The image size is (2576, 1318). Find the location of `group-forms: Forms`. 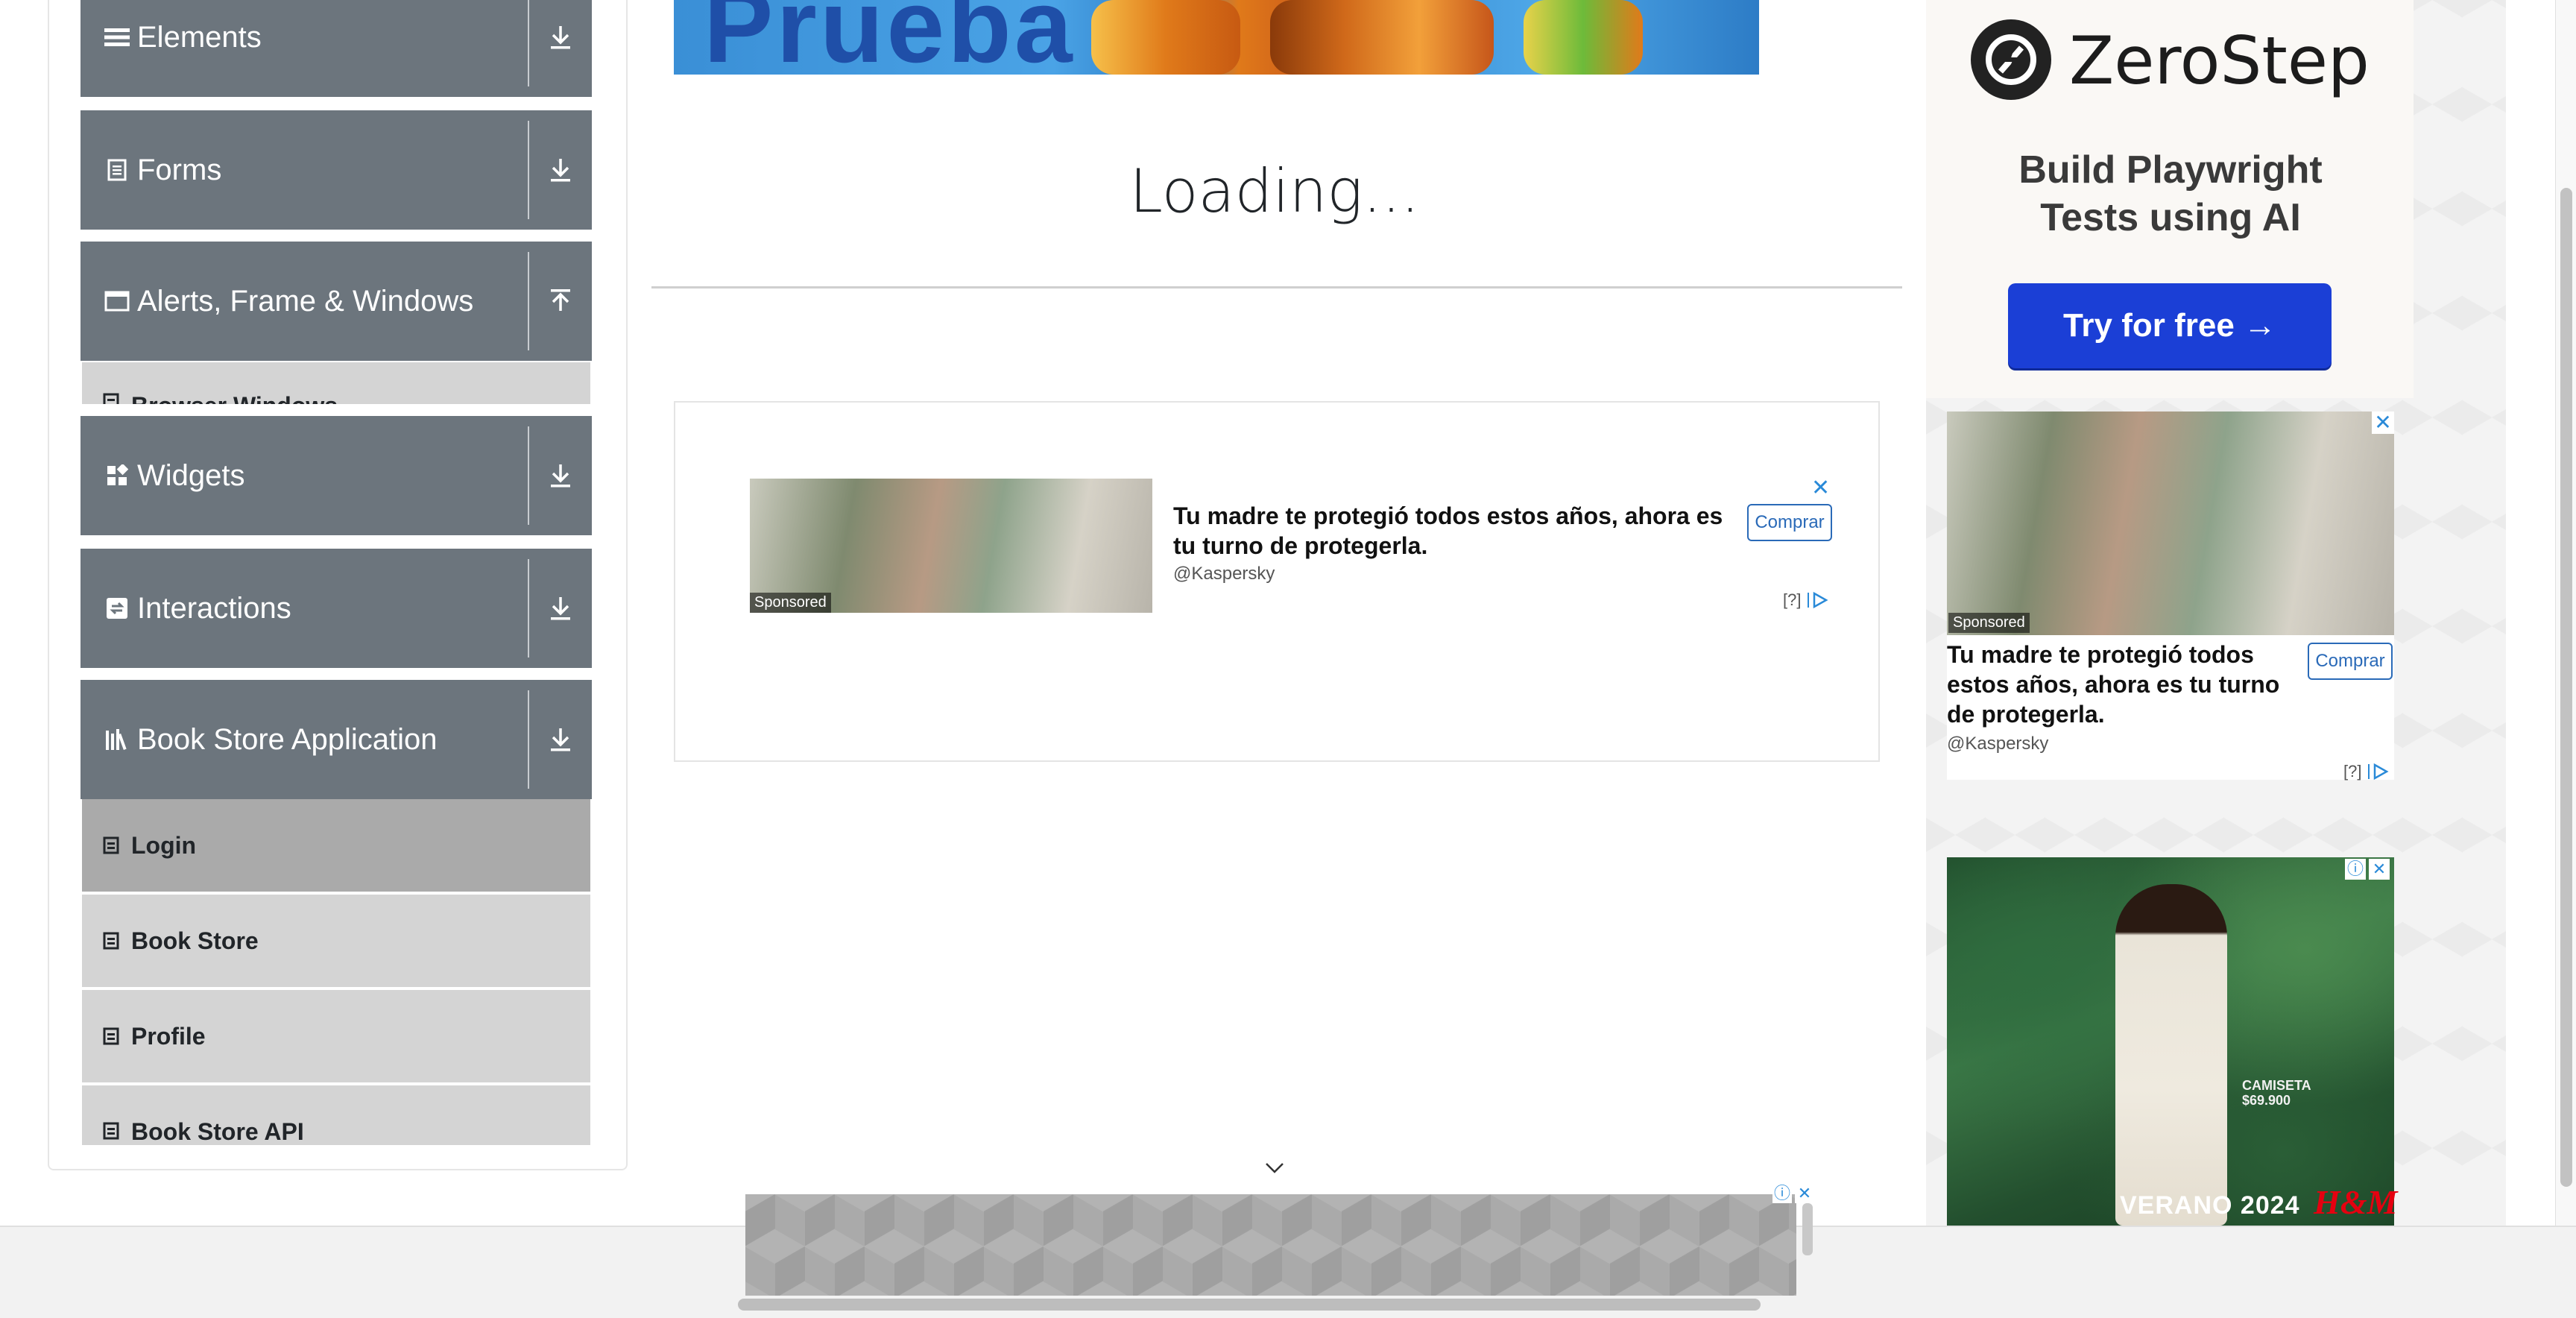

group-forms: Forms is located at coordinates (336, 170).